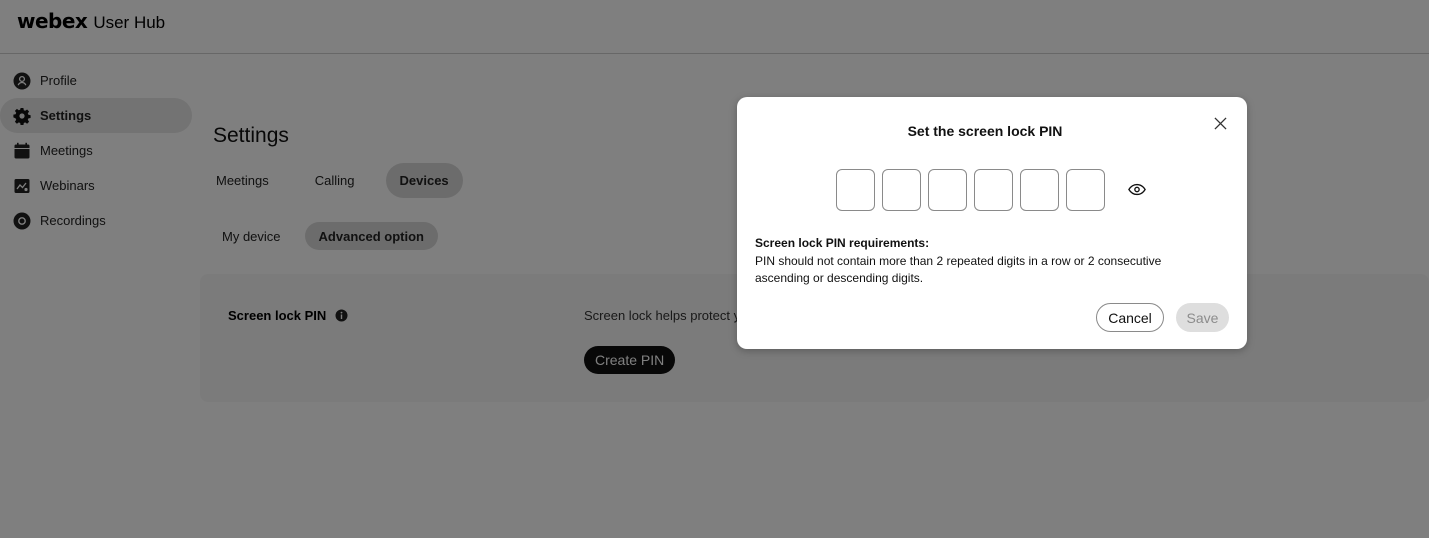  What do you see at coordinates (970, 190) in the screenshot?
I see `pin-input-group` at bounding box center [970, 190].